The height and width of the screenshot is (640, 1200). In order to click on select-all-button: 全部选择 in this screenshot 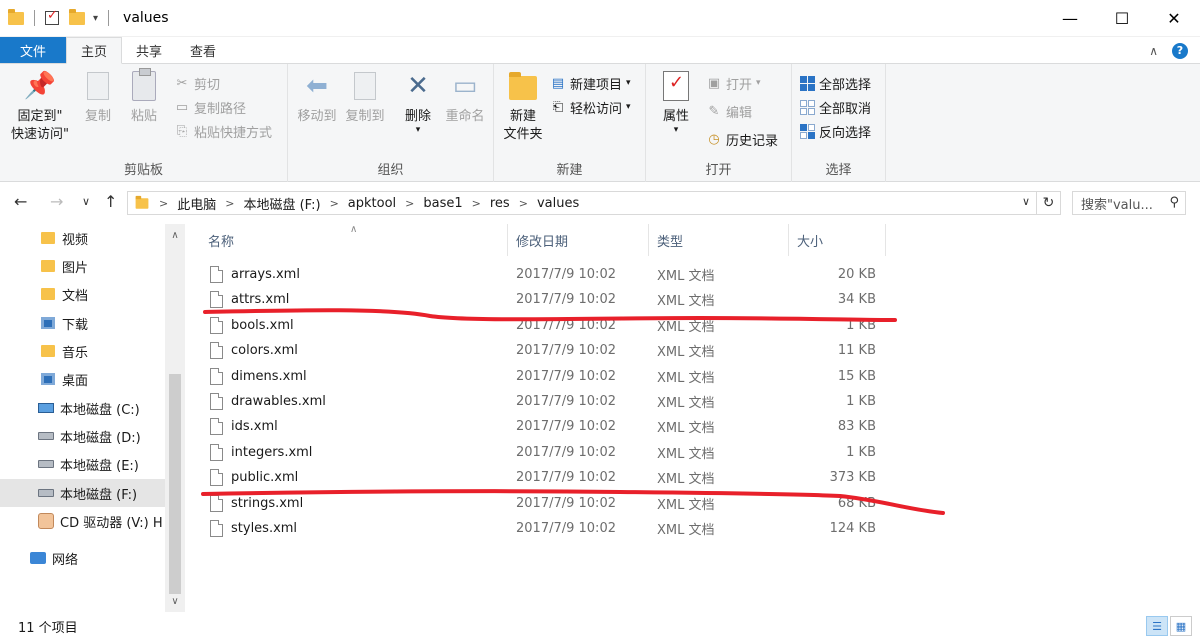, I will do `click(835, 83)`.